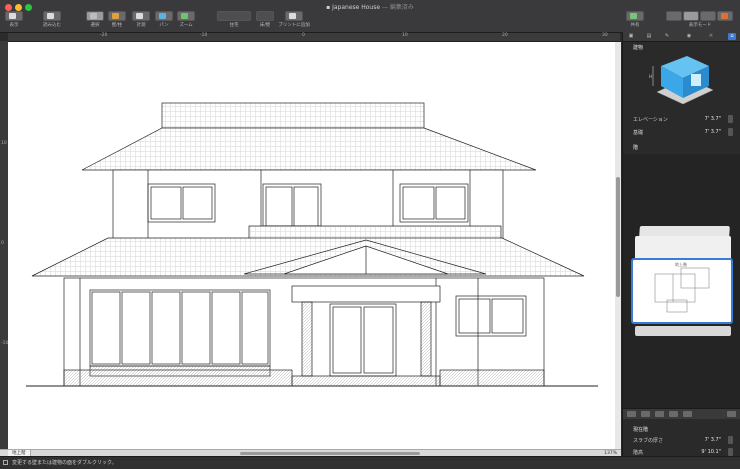 The height and width of the screenshot is (469, 740). Describe the element at coordinates (638, 133) in the screenshot. I see `foundation-label: 基礎` at that location.